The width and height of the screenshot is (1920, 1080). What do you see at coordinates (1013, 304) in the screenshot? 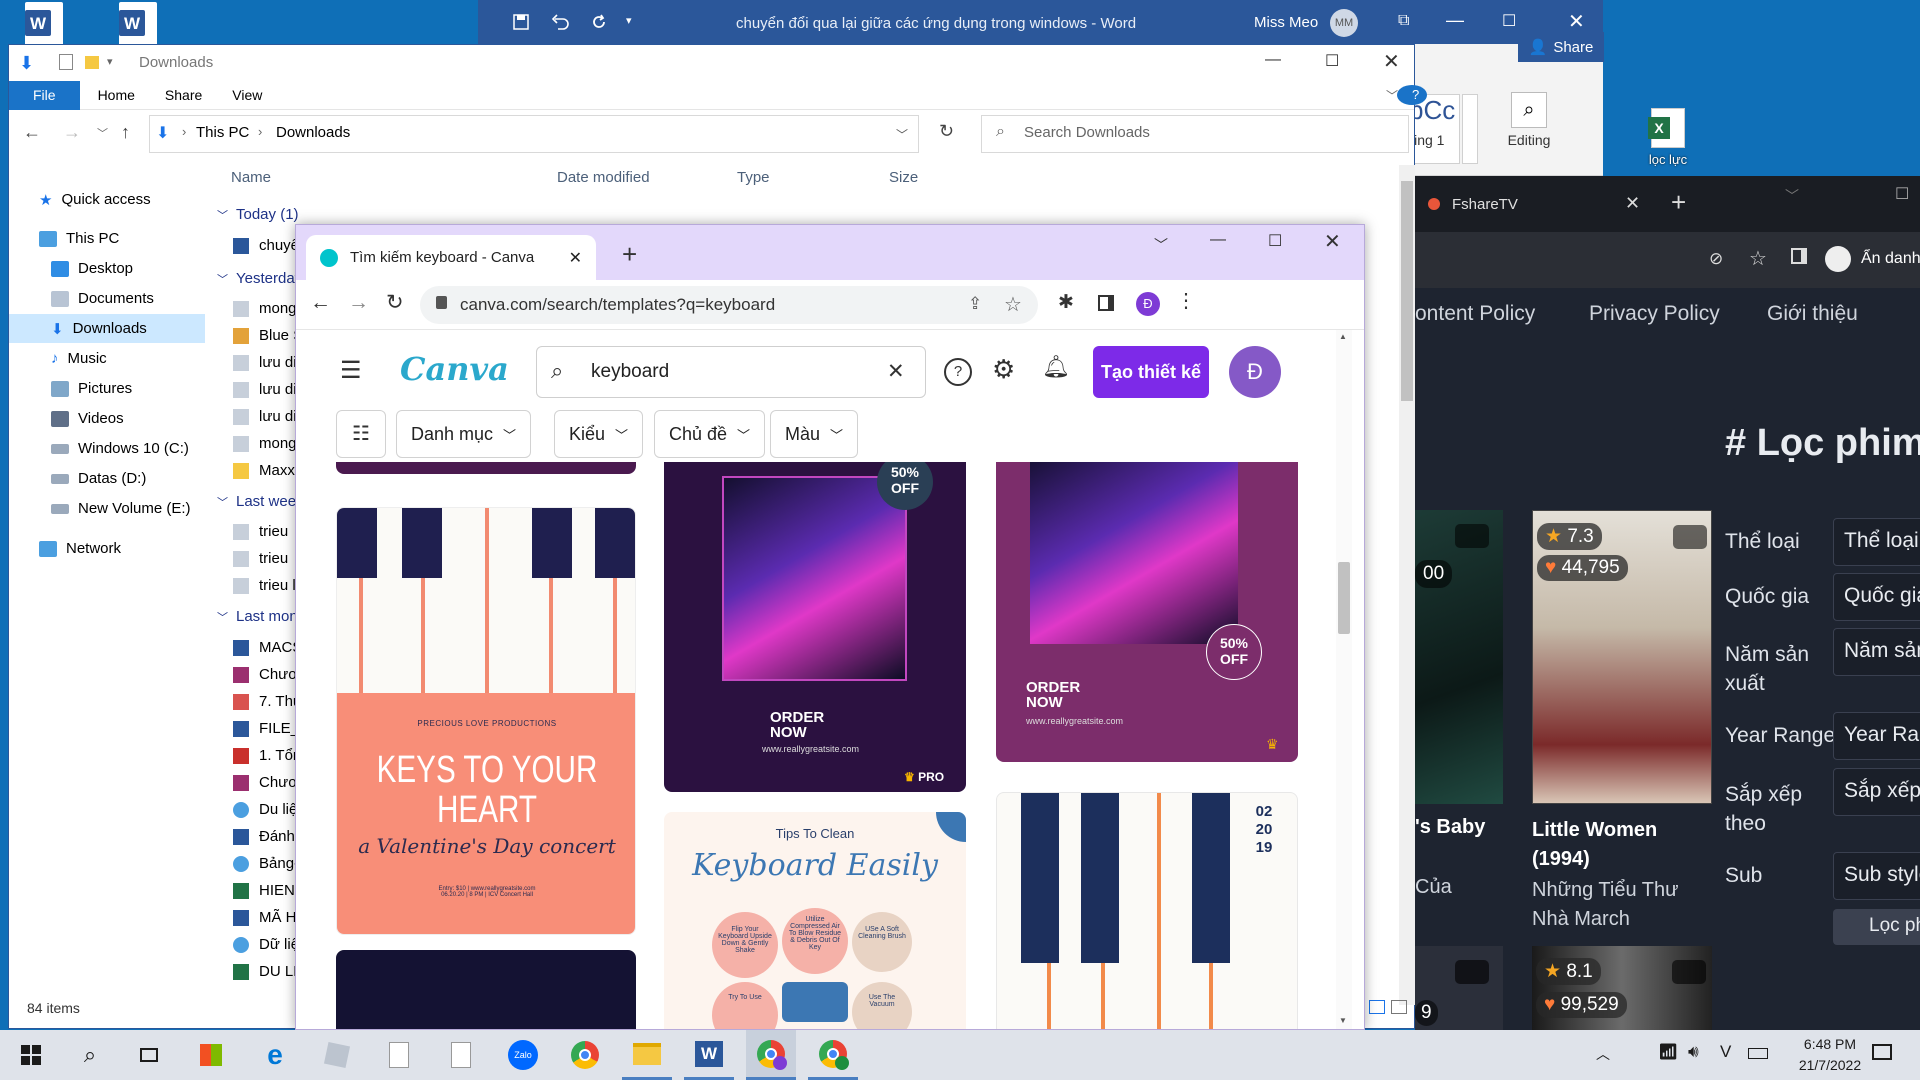
I see `bookmark-star-icon: ☆` at bounding box center [1013, 304].